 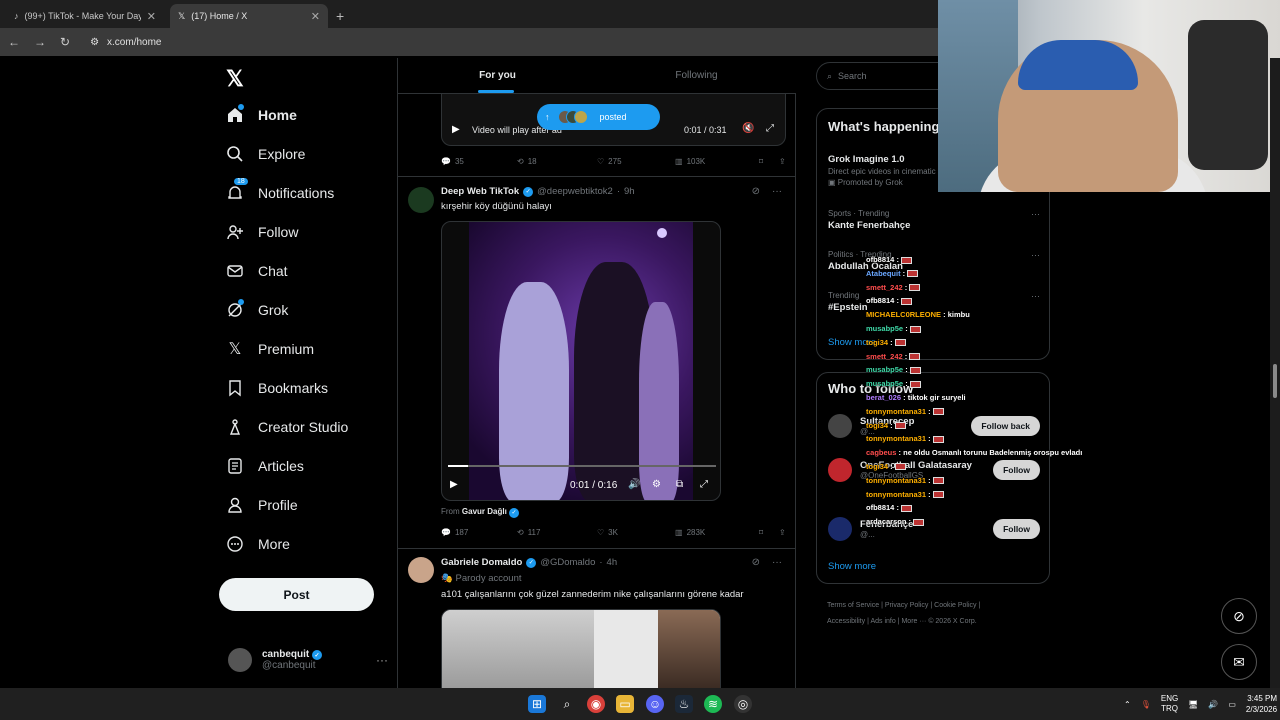 I want to click on chevron-up-icon: ⌃, so click(x=1127, y=704).